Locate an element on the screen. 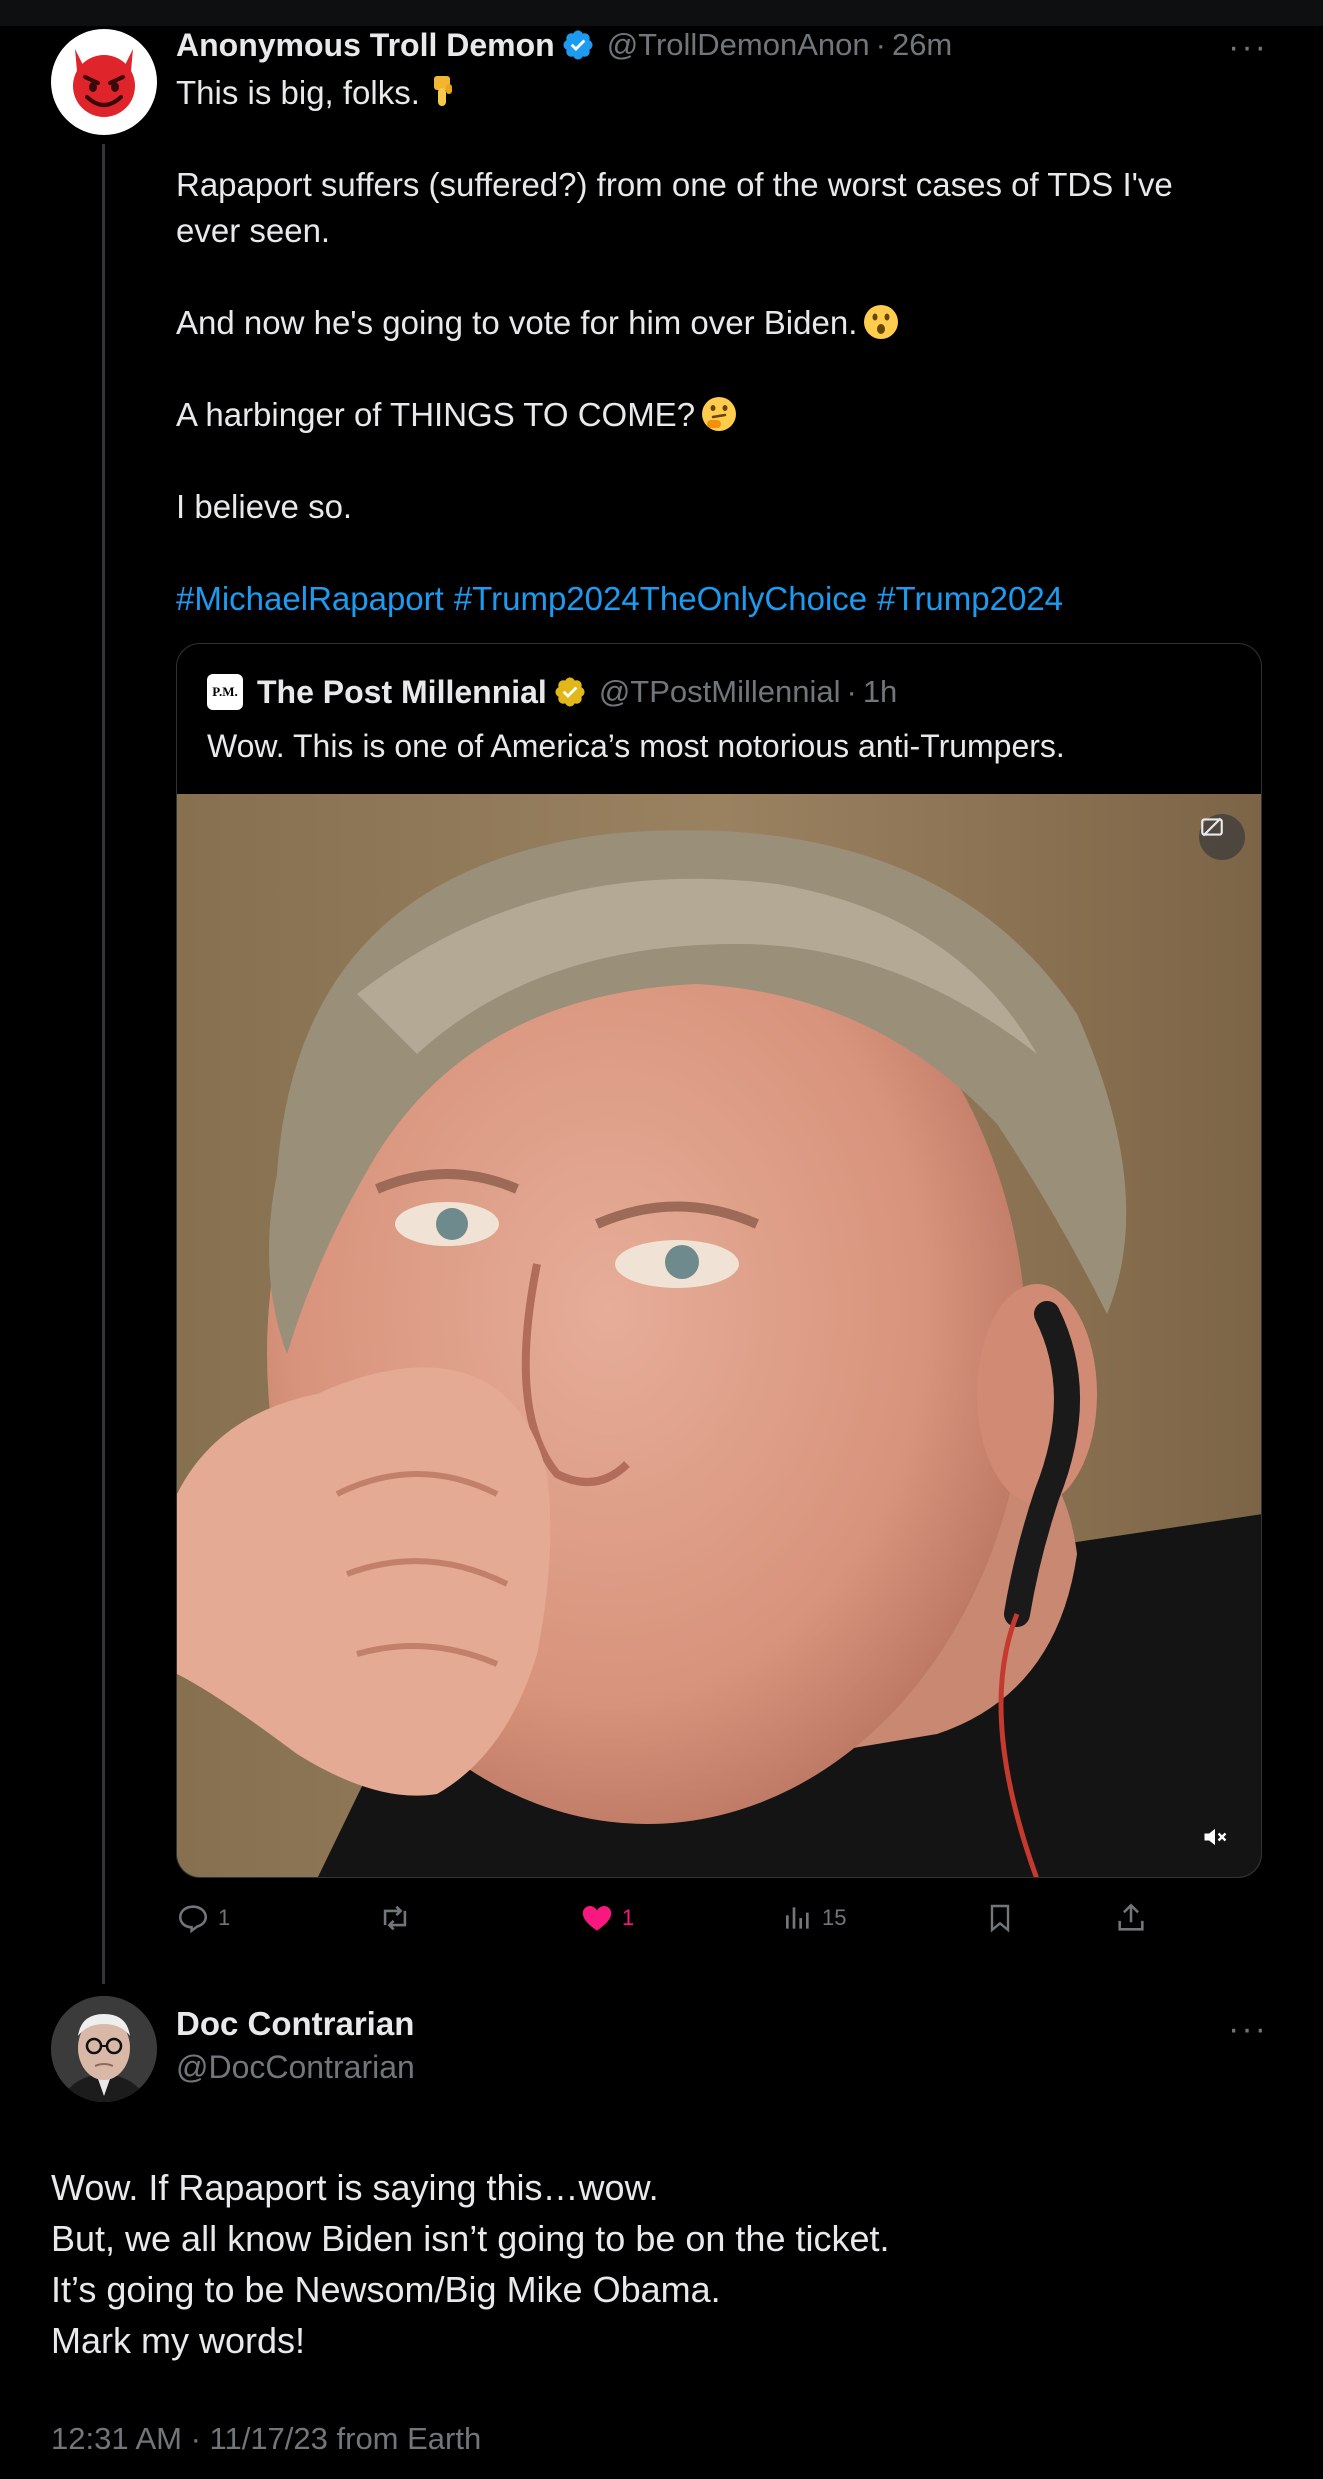 The width and height of the screenshot is (1323, 2479). like-button: 1 is located at coordinates (607, 1918).